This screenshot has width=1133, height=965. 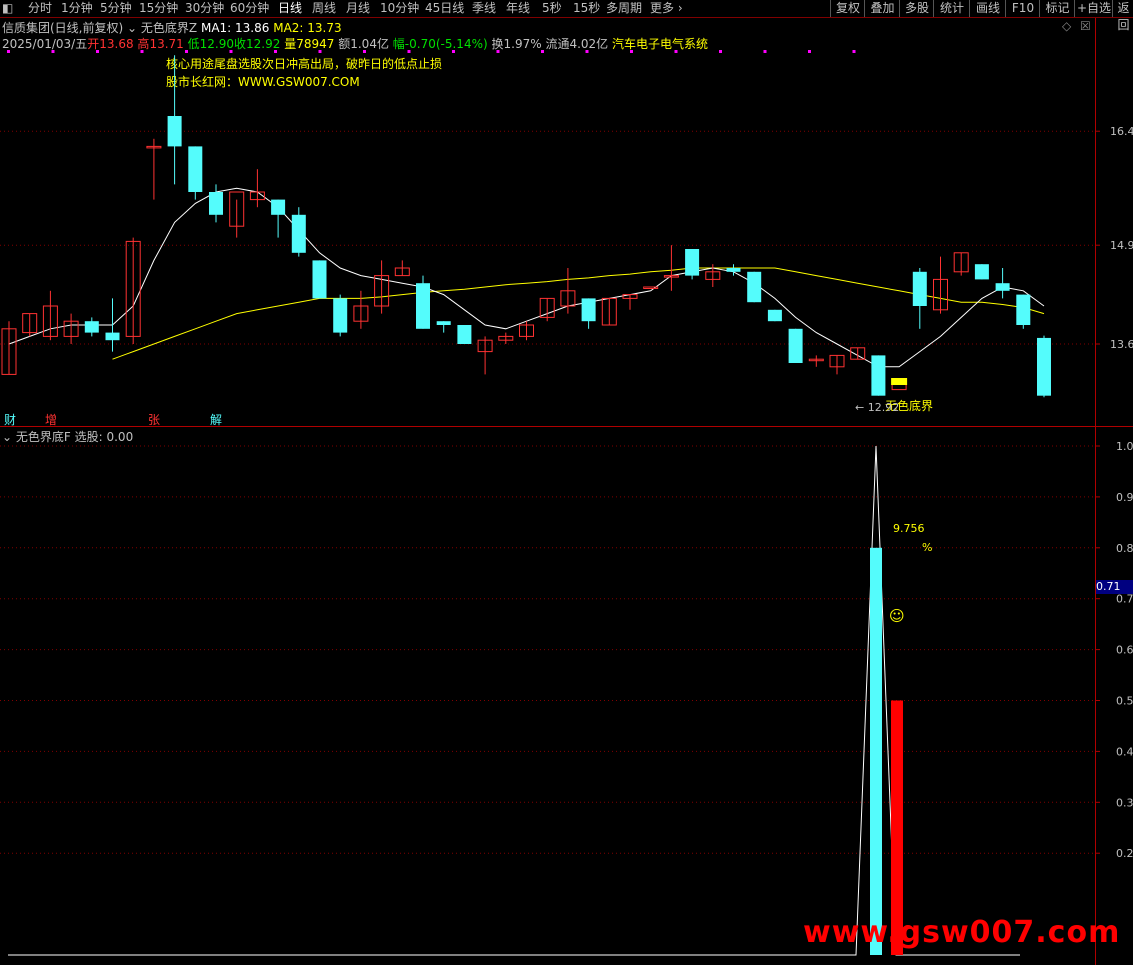 I want to click on signal-box, so click(x=899, y=381).